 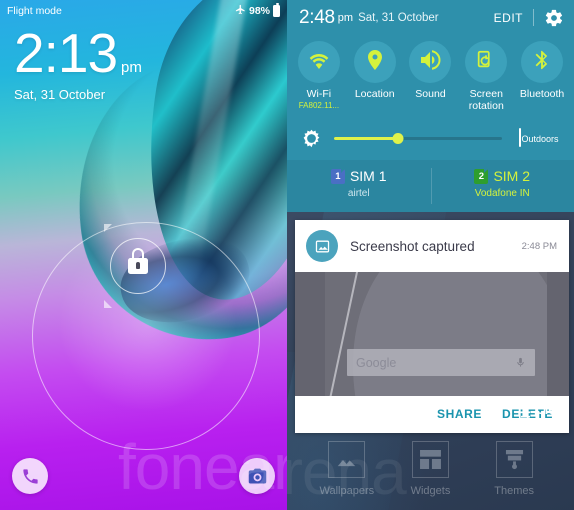 I want to click on toggle-location-label: Location, so click(x=374, y=94).